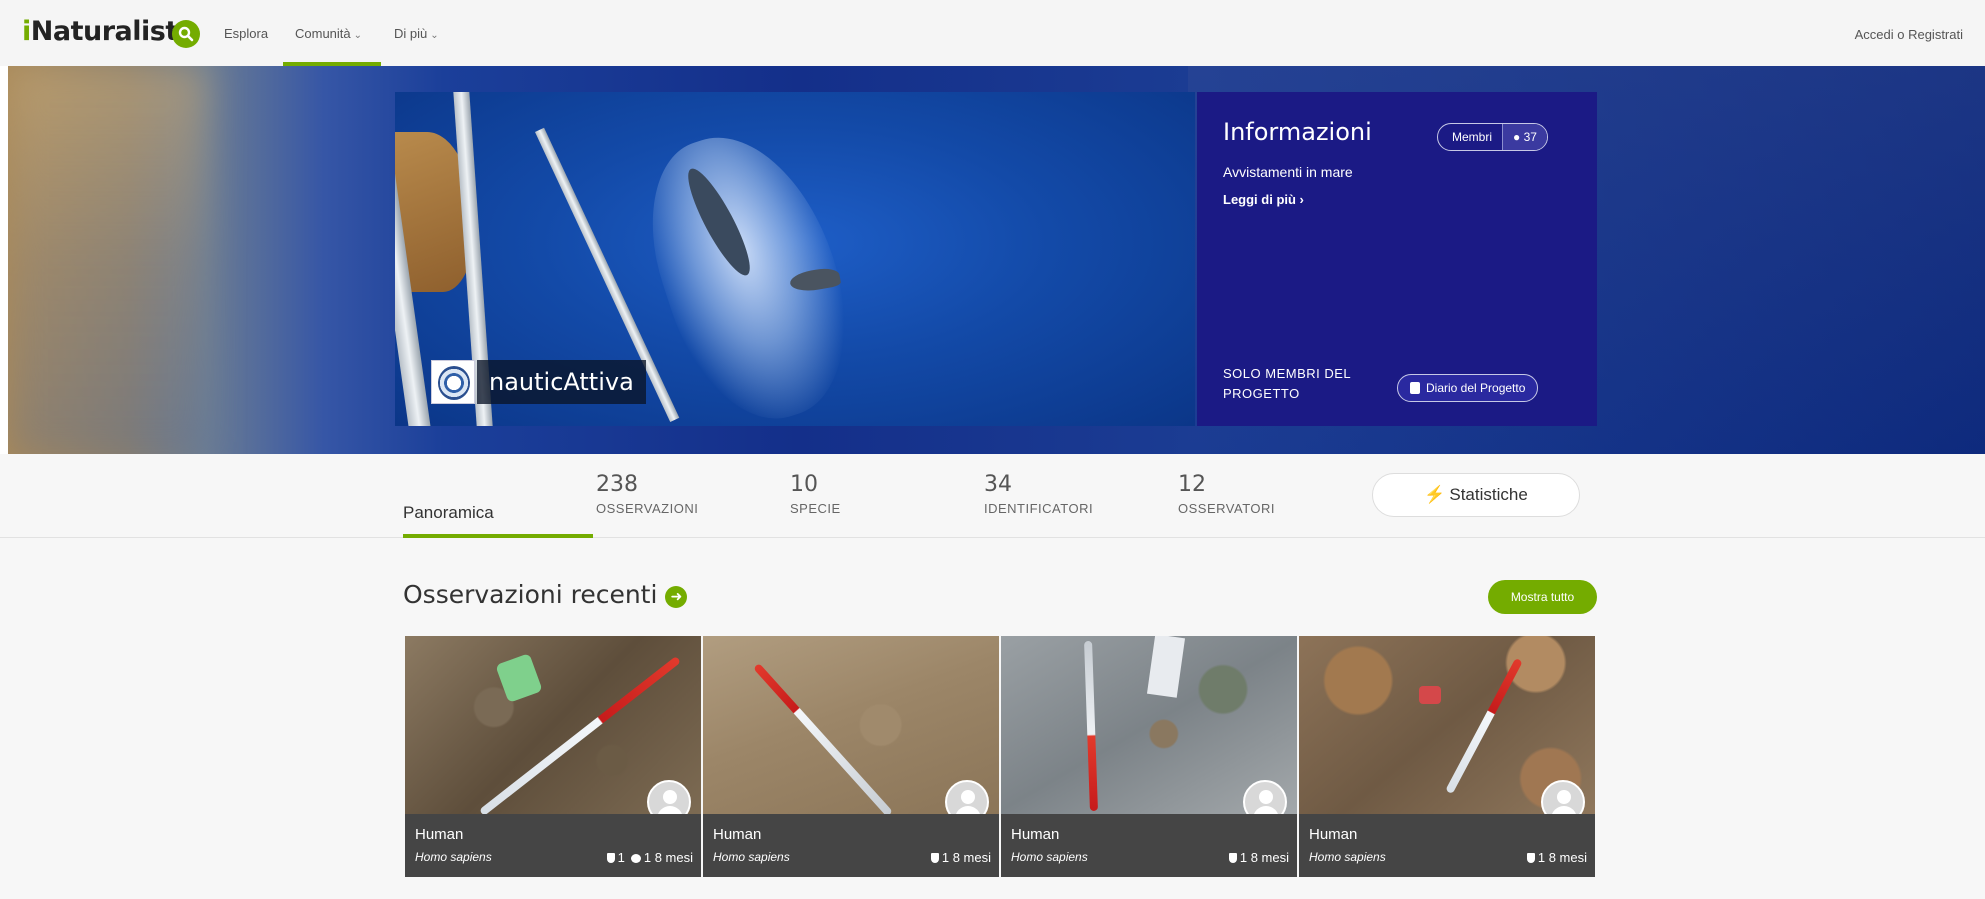  What do you see at coordinates (1226, 494) in the screenshot?
I see `stat-observers: 12 OSSERVATORI` at bounding box center [1226, 494].